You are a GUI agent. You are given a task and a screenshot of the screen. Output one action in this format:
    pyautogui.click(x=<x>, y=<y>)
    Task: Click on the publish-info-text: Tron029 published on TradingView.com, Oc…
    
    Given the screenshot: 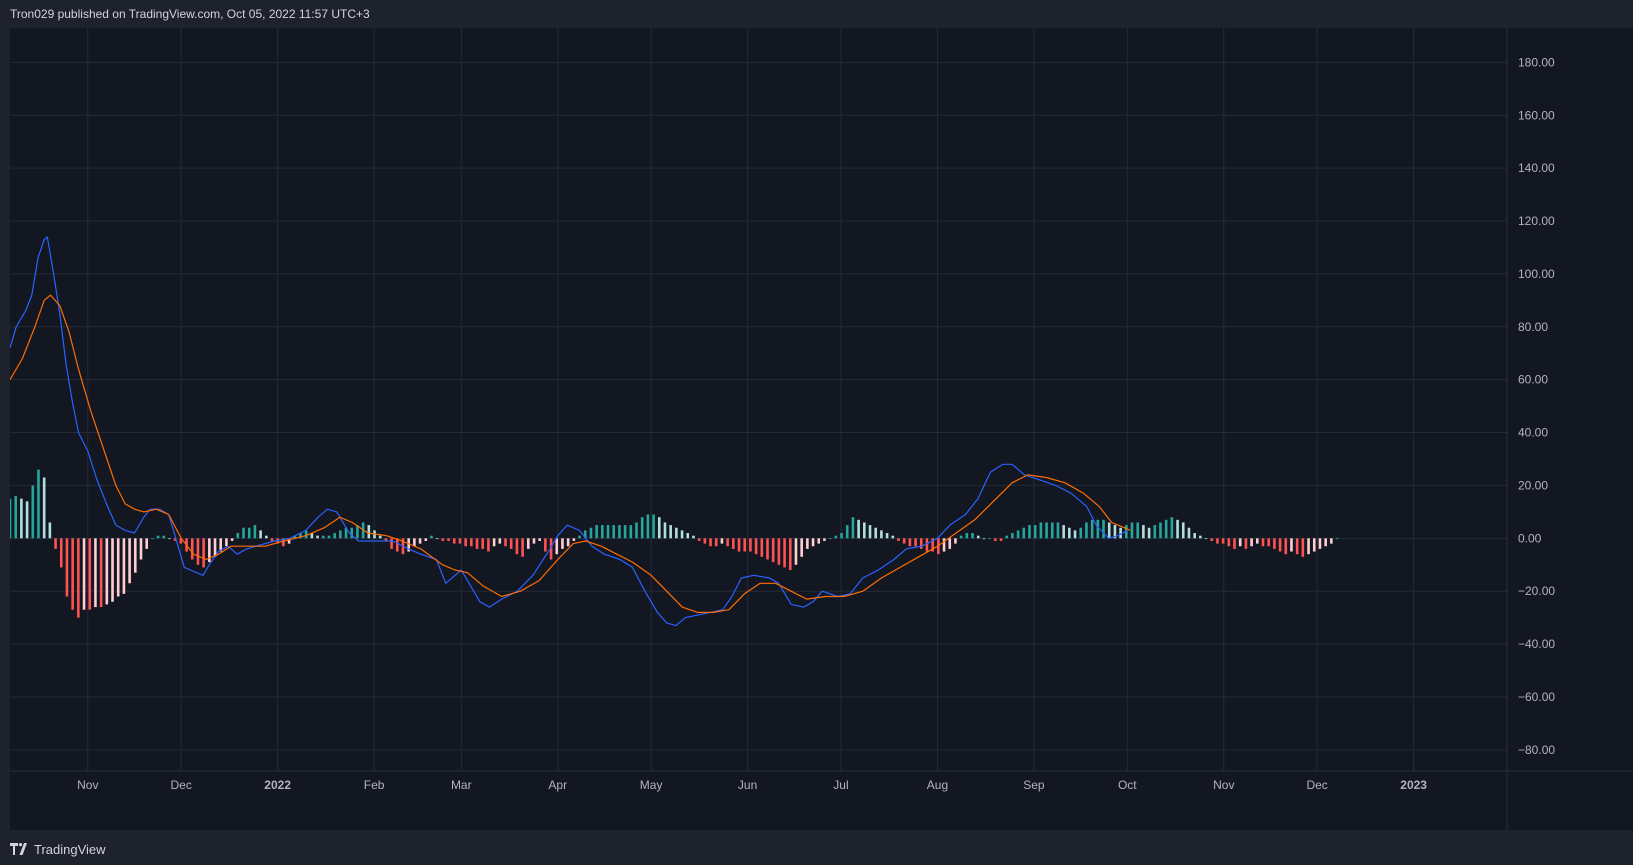 What is the action you would take?
    pyautogui.click(x=190, y=14)
    